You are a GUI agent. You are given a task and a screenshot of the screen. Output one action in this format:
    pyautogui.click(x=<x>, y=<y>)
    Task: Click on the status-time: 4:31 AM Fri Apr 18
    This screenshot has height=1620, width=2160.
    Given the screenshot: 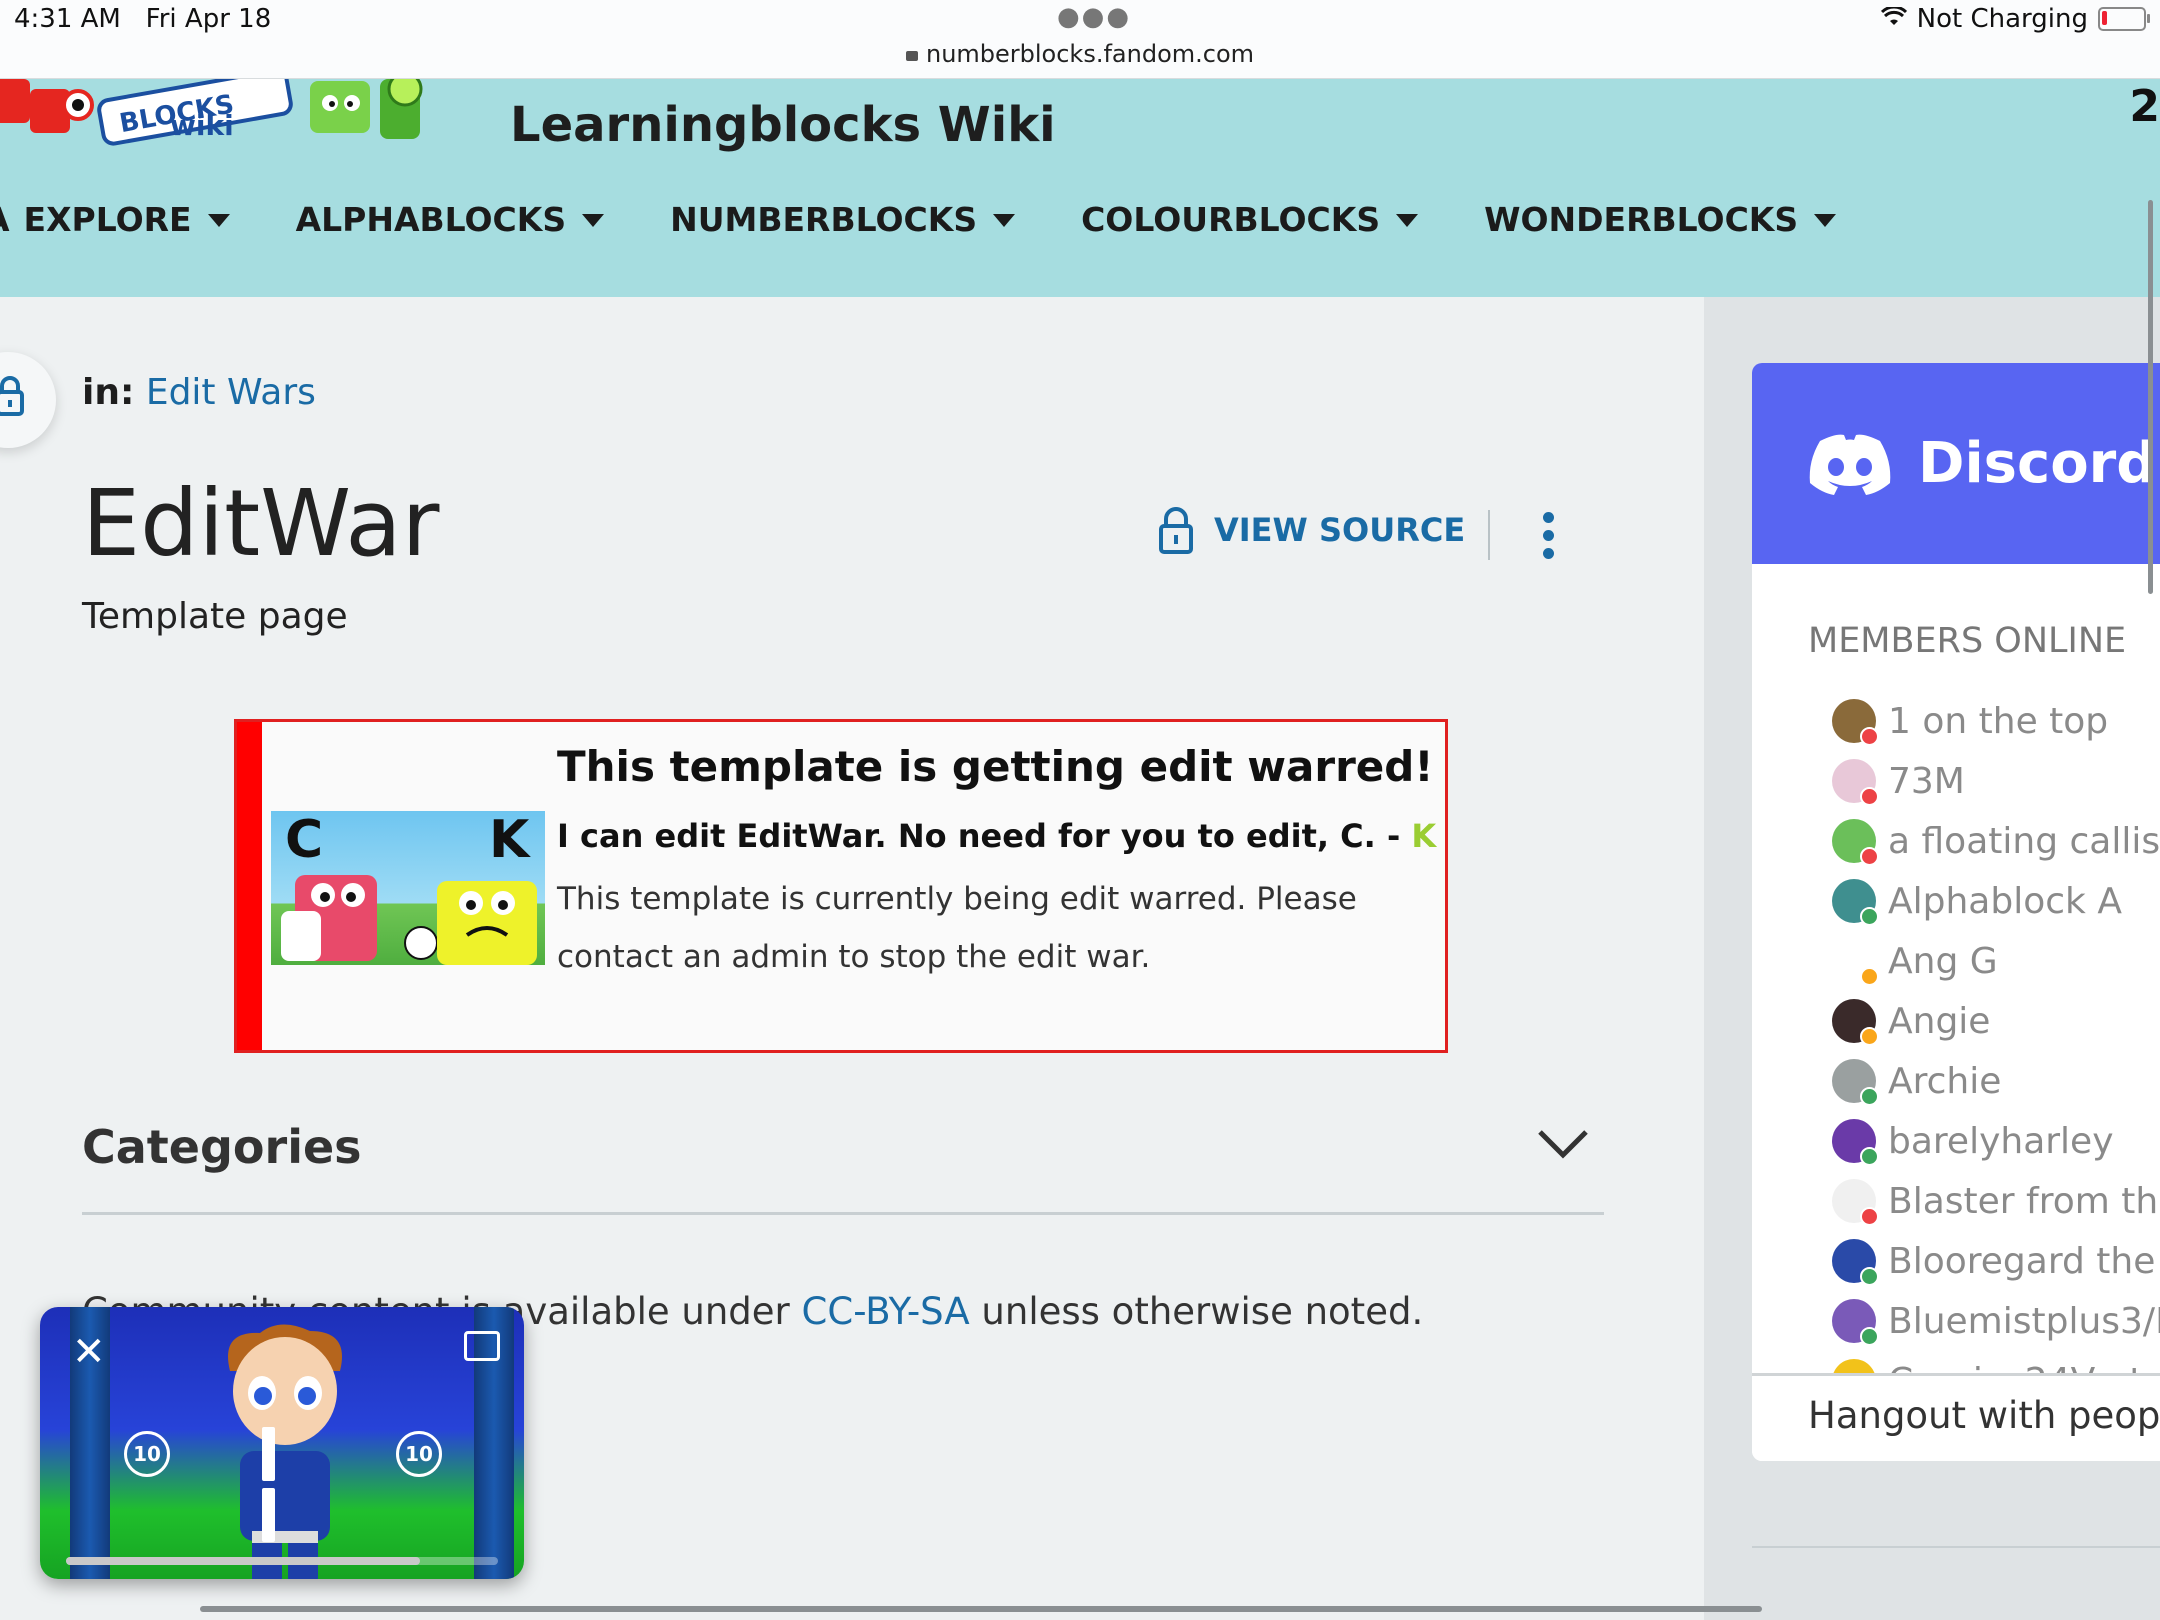 What is the action you would take?
    pyautogui.click(x=143, y=19)
    